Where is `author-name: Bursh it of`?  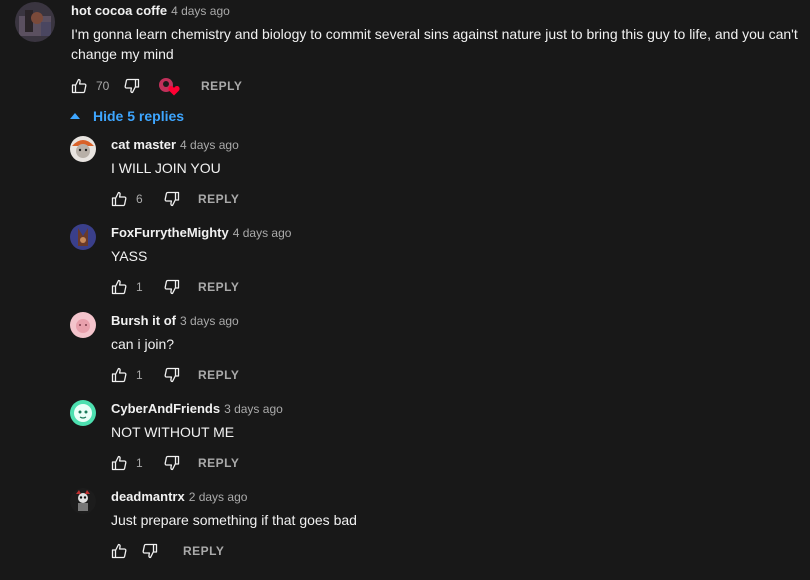 author-name: Bursh it of is located at coordinates (143, 320).